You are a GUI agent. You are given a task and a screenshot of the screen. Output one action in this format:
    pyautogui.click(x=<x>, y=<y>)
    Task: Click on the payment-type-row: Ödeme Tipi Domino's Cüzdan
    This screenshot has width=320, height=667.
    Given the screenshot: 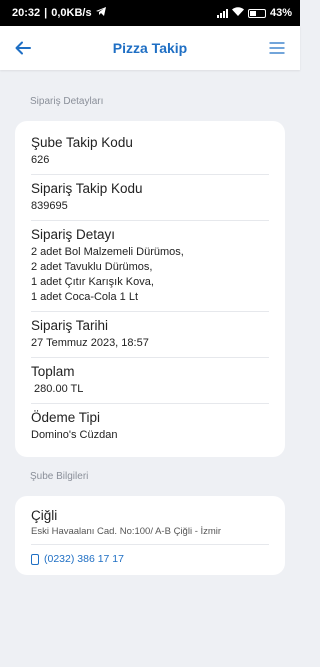 What is the action you would take?
    pyautogui.click(x=150, y=426)
    